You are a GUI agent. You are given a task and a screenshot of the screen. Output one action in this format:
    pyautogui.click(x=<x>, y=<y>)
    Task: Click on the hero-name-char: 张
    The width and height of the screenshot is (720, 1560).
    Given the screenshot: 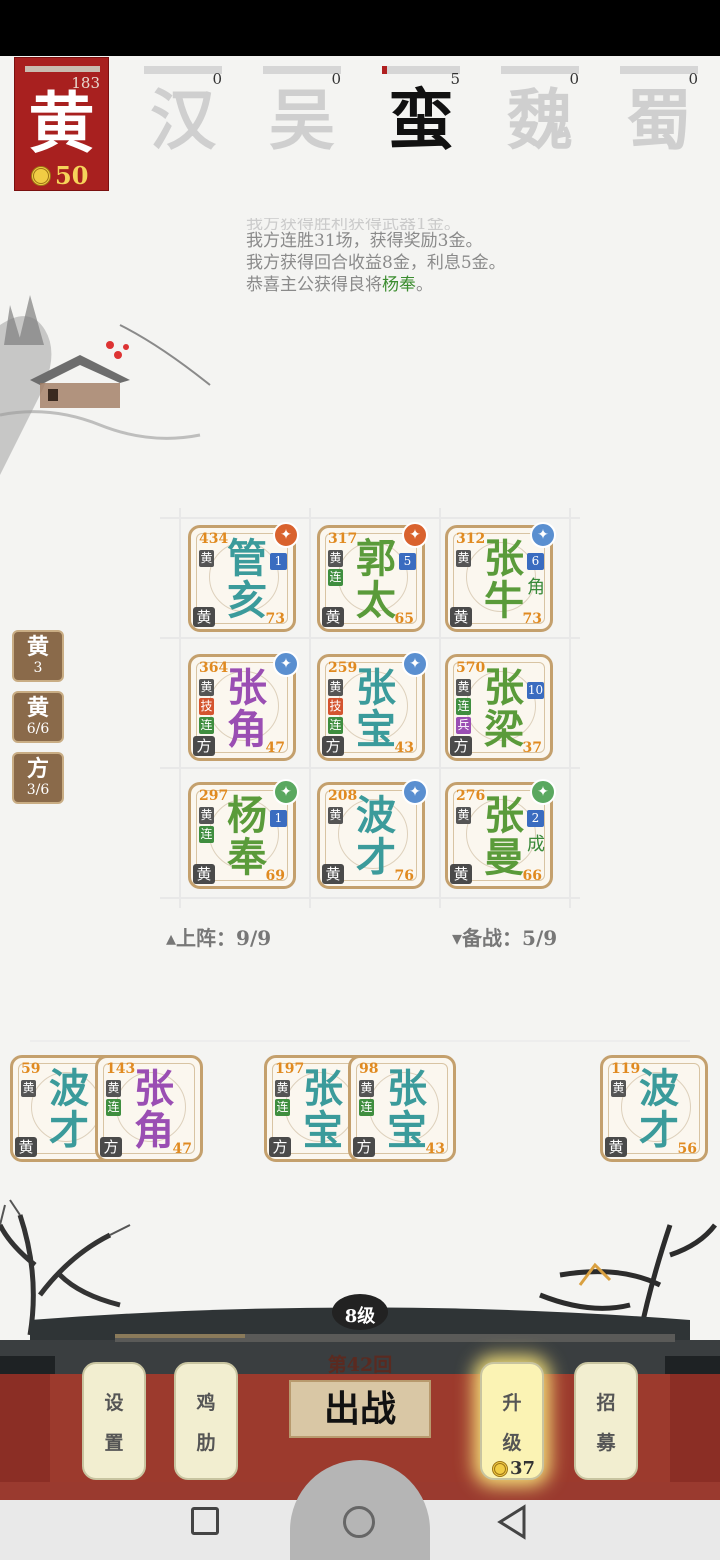 What is the action you would take?
    pyautogui.click(x=504, y=815)
    